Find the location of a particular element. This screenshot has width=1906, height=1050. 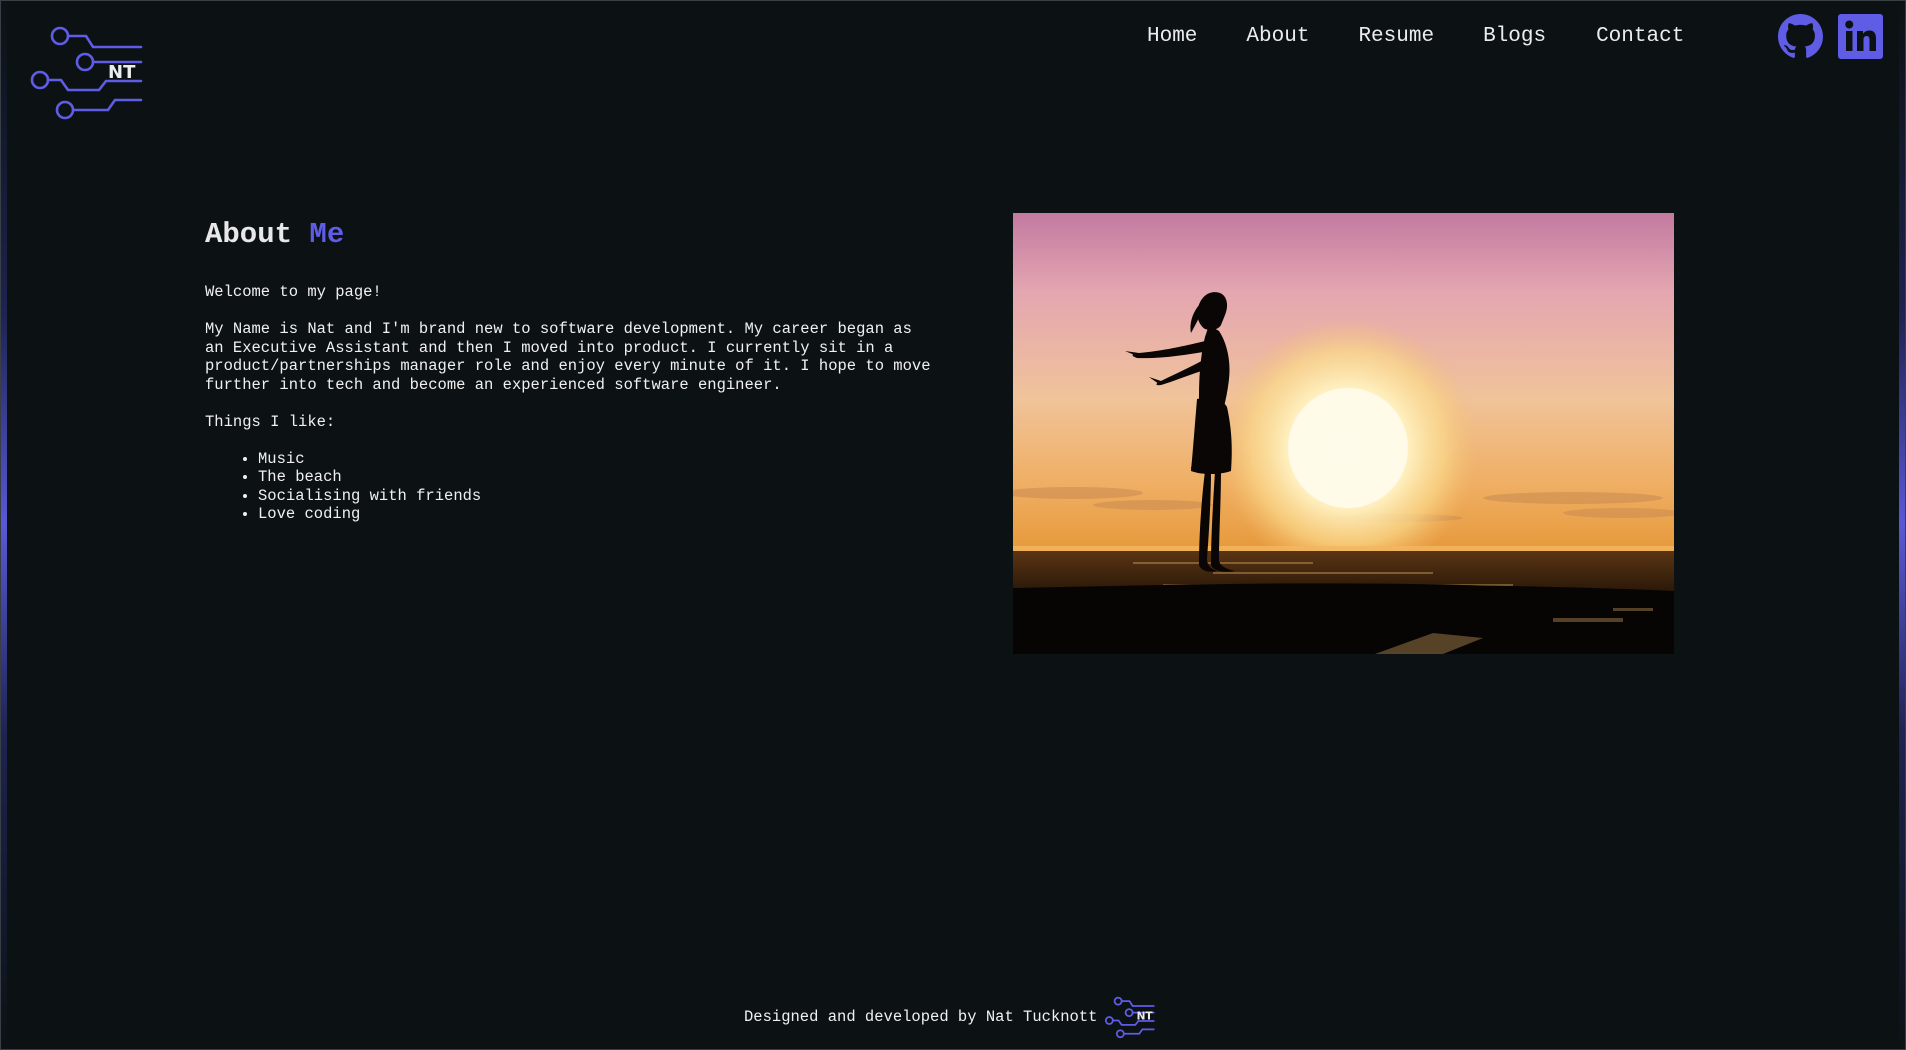

github-link is located at coordinates (1800, 36).